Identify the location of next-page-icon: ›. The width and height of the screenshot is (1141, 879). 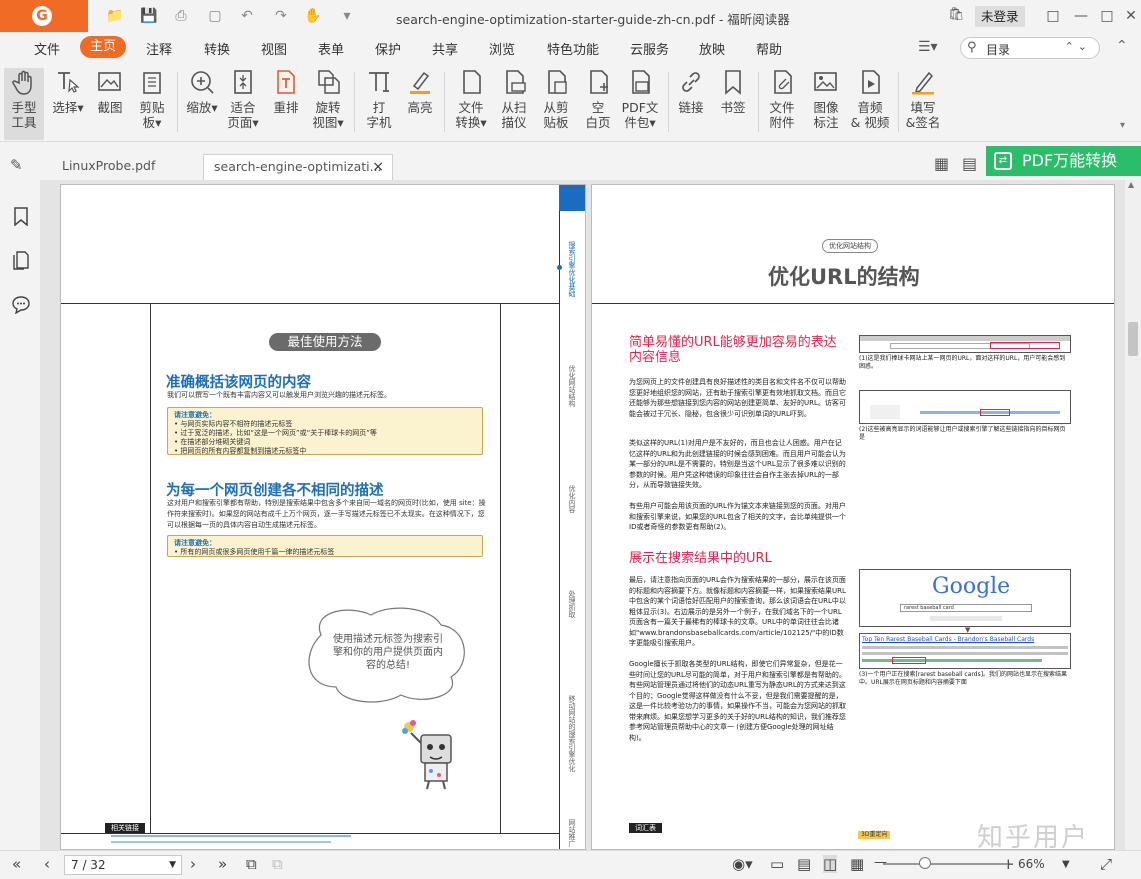
(193, 864).